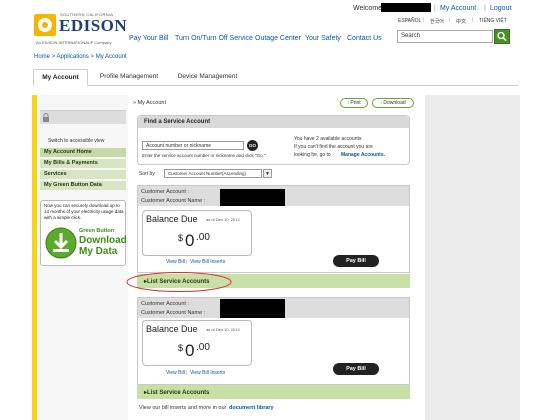 This screenshot has height=420, width=560. What do you see at coordinates (80, 57) in the screenshot?
I see `breadcrumb: Home > Applications > My Account` at bounding box center [80, 57].